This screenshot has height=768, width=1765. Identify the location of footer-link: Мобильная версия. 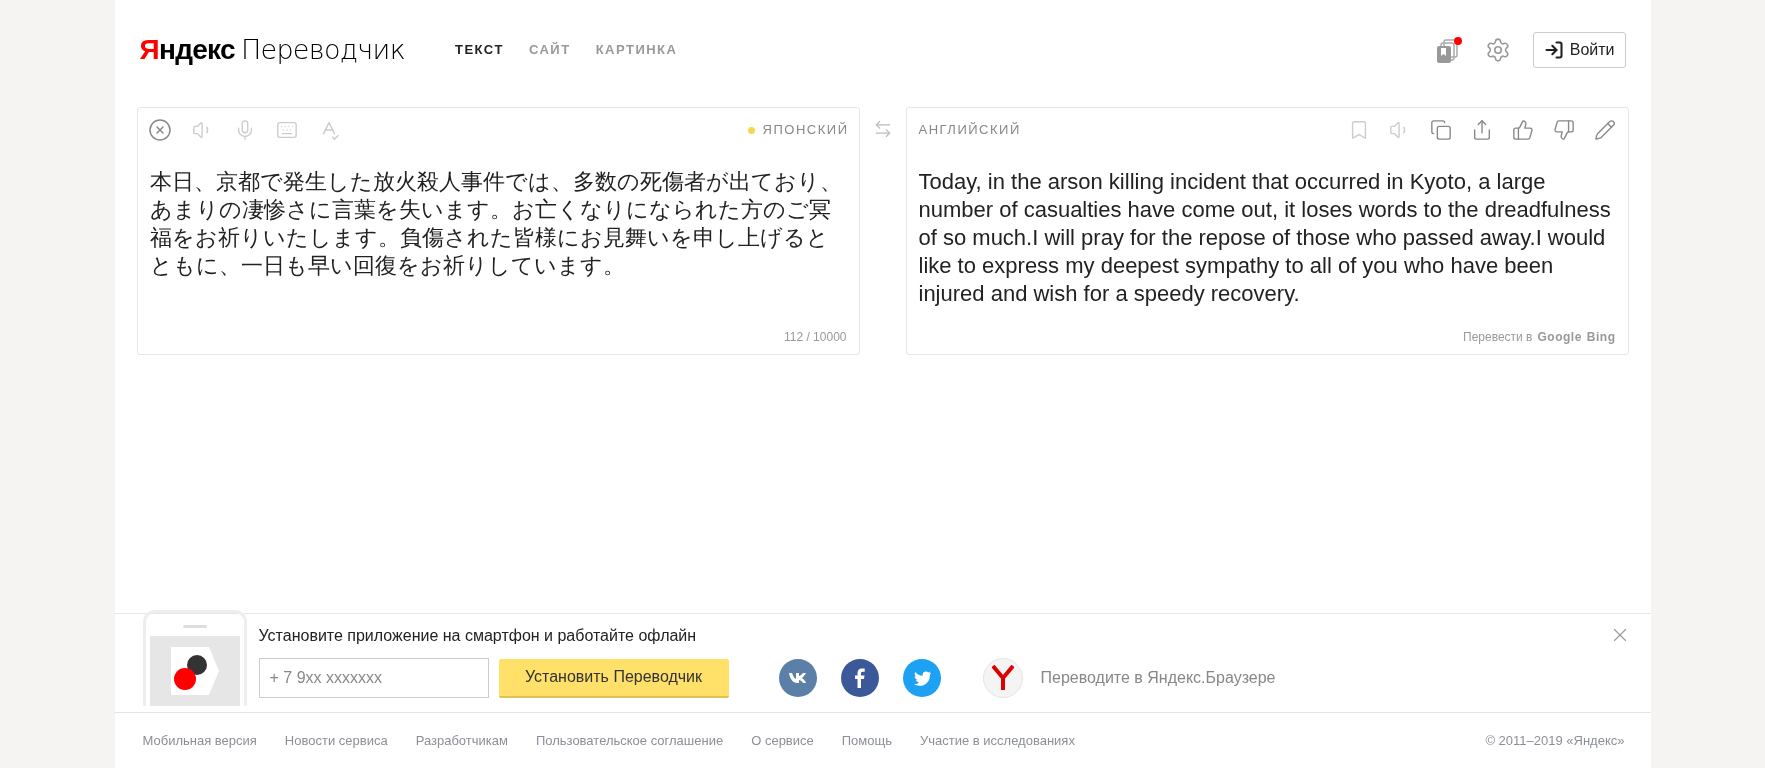
(199, 740).